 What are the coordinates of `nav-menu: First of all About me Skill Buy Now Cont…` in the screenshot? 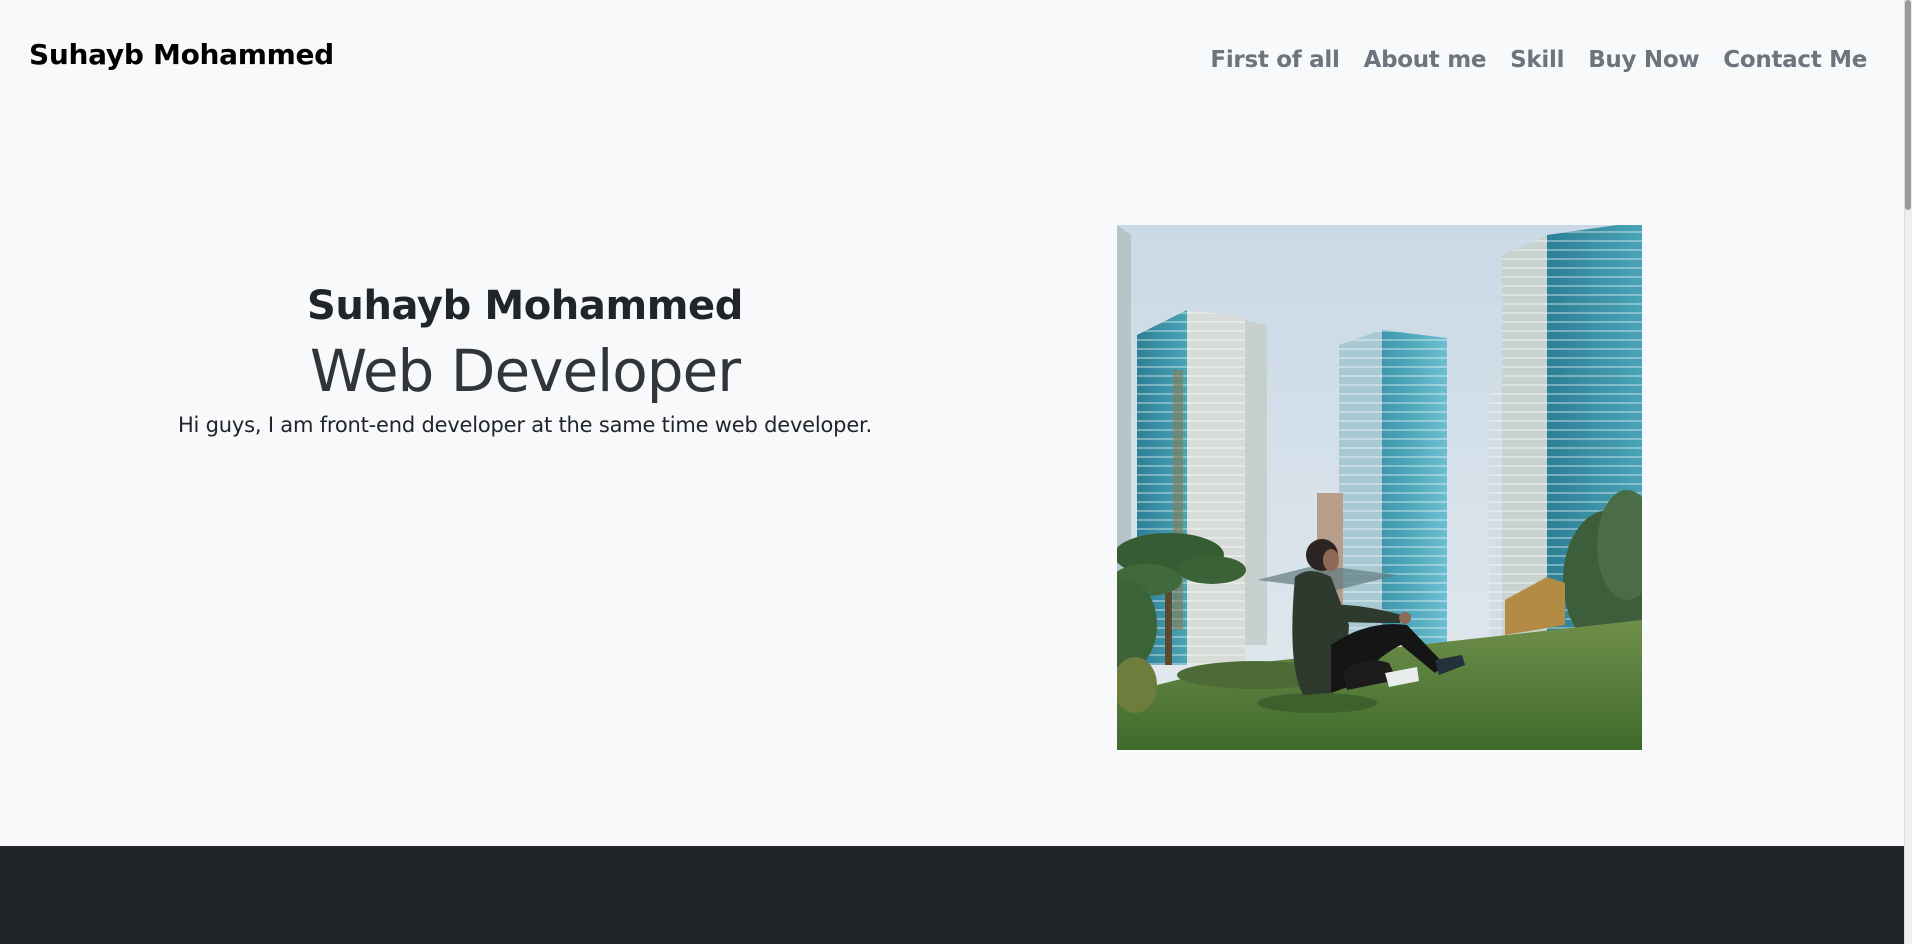 It's located at (1538, 60).